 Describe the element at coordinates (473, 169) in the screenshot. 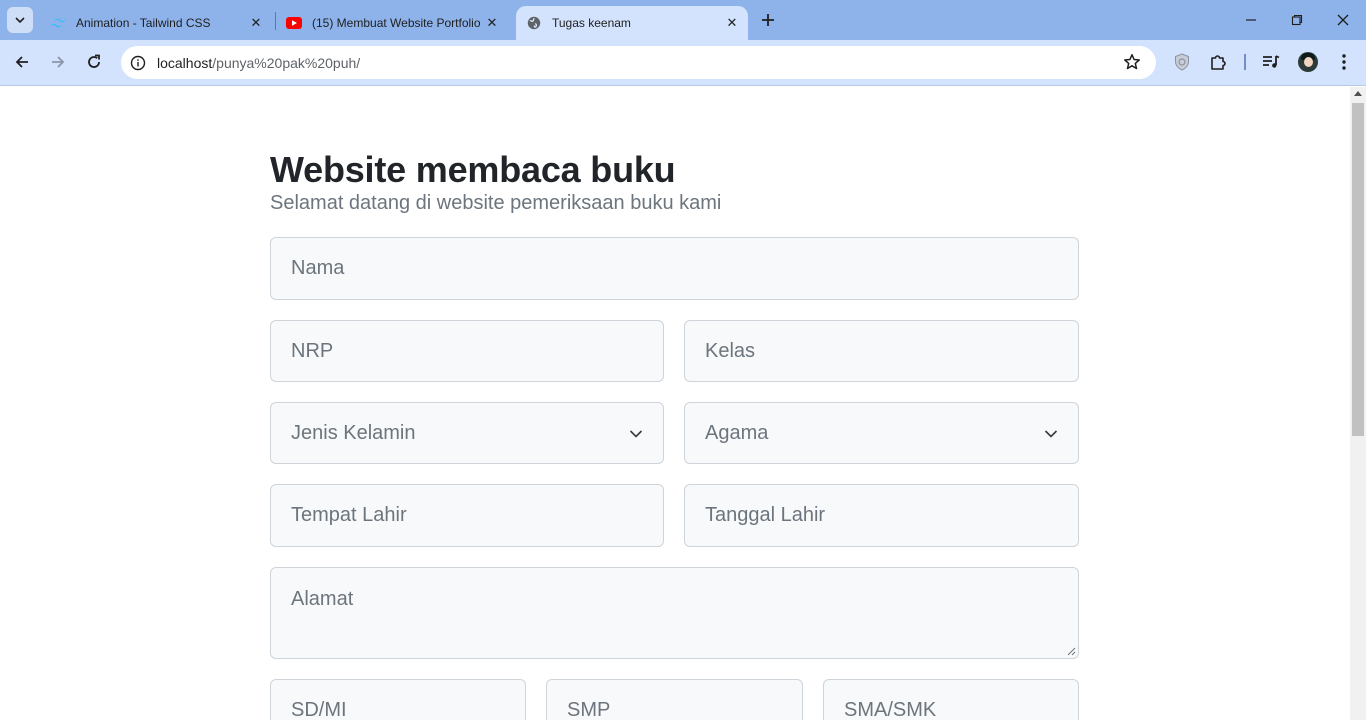

I see `page-title: Website membaca buku` at that location.